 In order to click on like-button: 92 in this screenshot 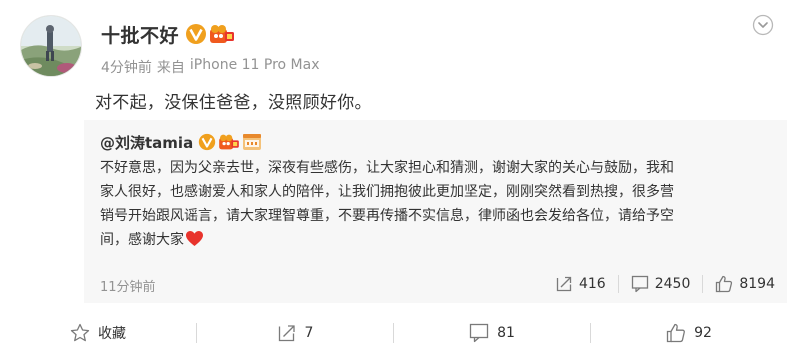, I will do `click(689, 333)`.